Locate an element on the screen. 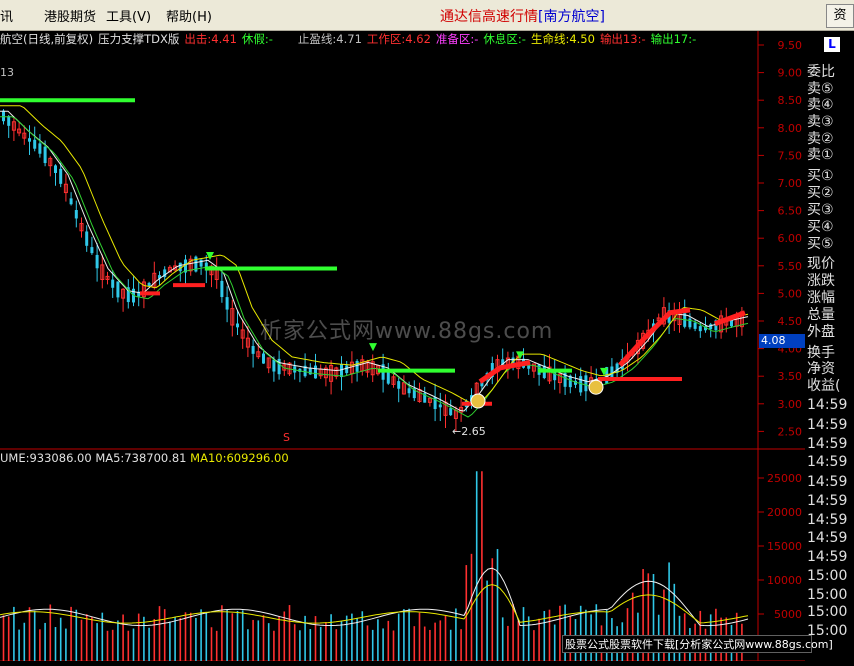 This screenshot has height=666, width=854. watermark: 析家公式网www.88gs.com is located at coordinates (407, 331).